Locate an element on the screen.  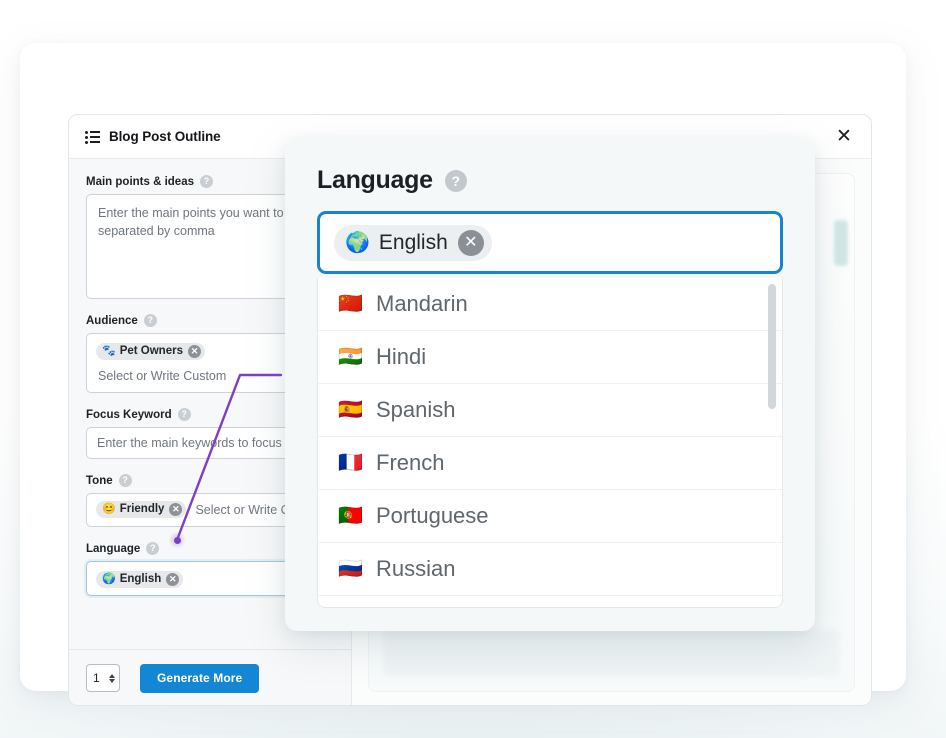
flag-in-icon: 🇮🇳 is located at coordinates (350, 357).